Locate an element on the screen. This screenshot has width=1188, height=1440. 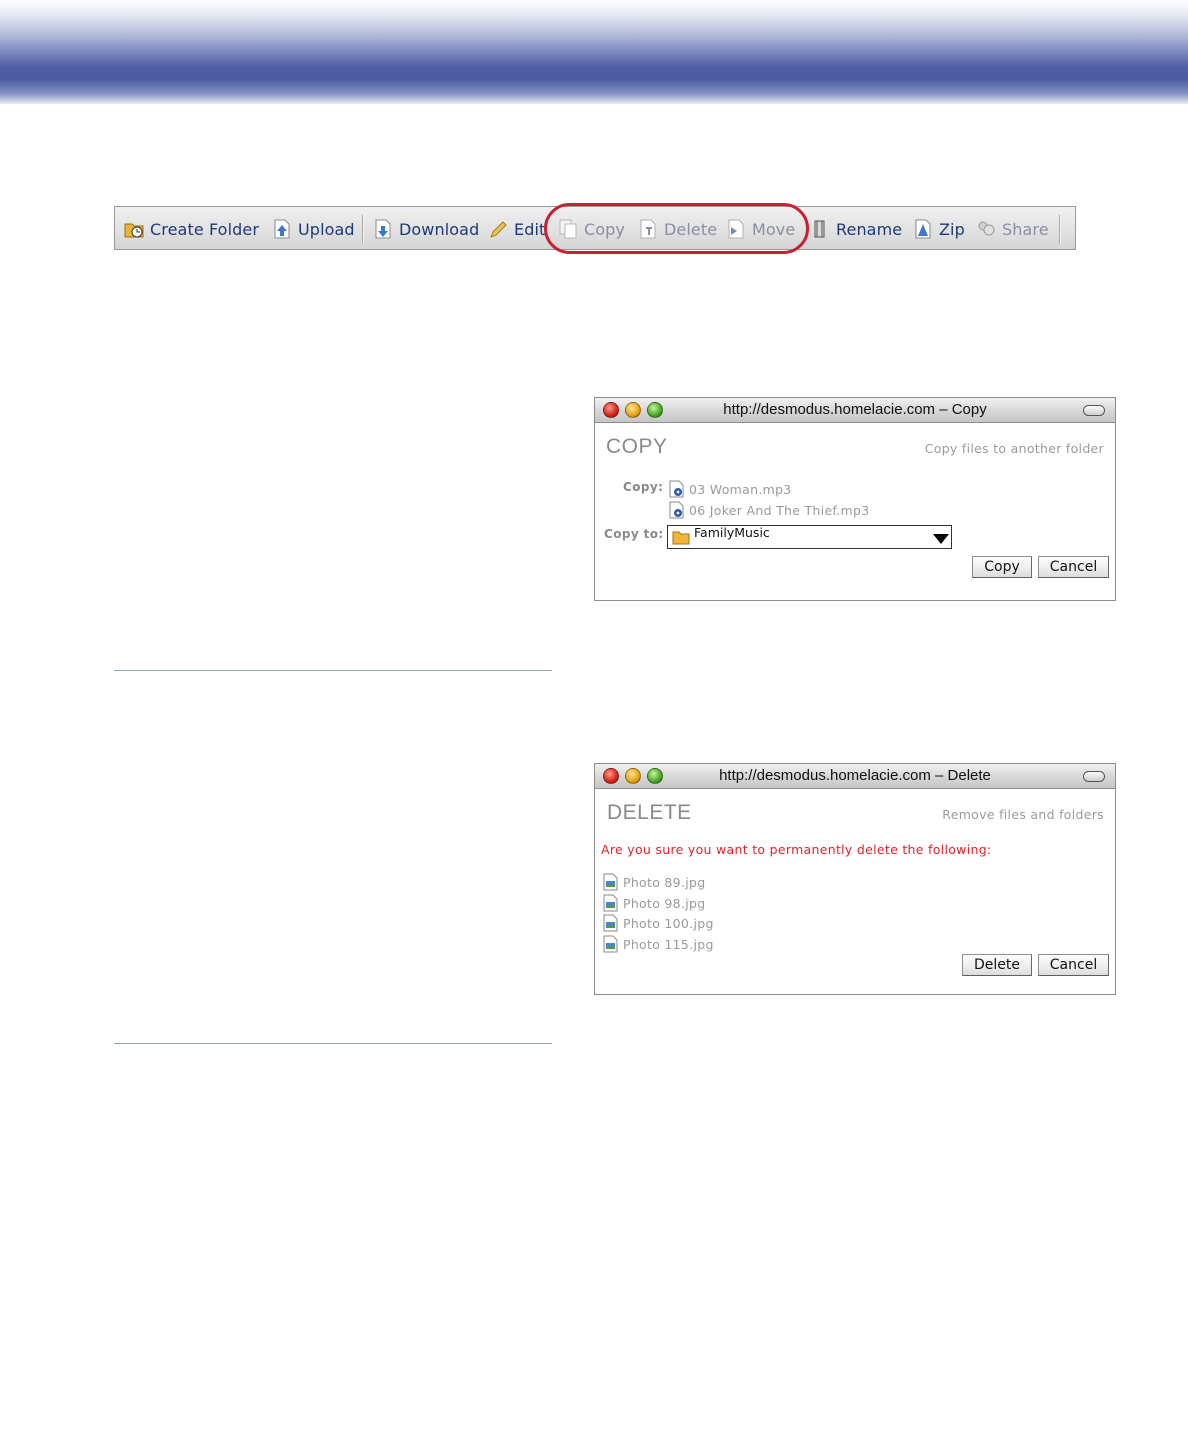
delete-dialog-titlebar: http://desmodus.homelacie.com – Delete is located at coordinates (855, 776).